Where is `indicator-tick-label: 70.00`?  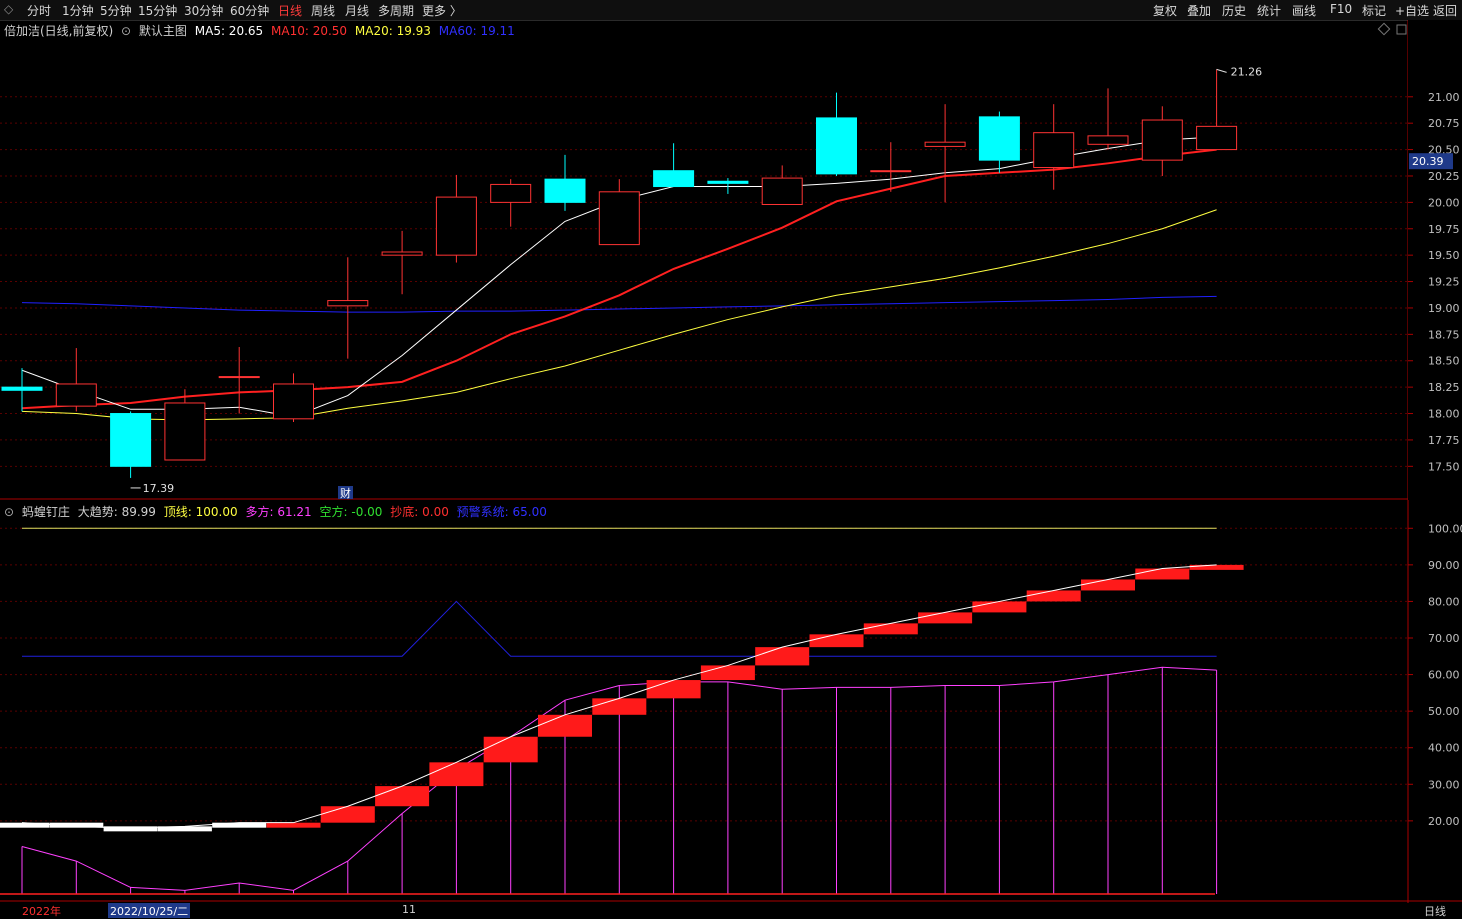
indicator-tick-label: 70.00 is located at coordinates (1444, 638).